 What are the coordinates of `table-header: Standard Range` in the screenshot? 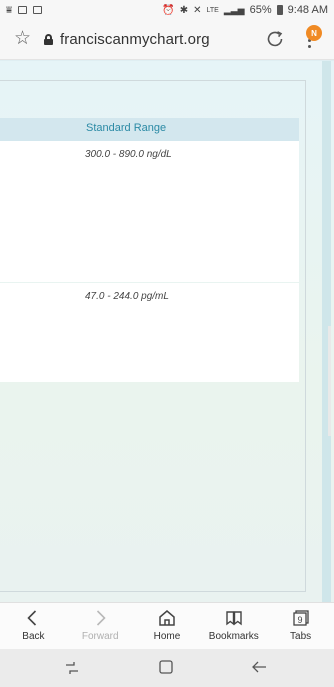 It's located at (149, 129).